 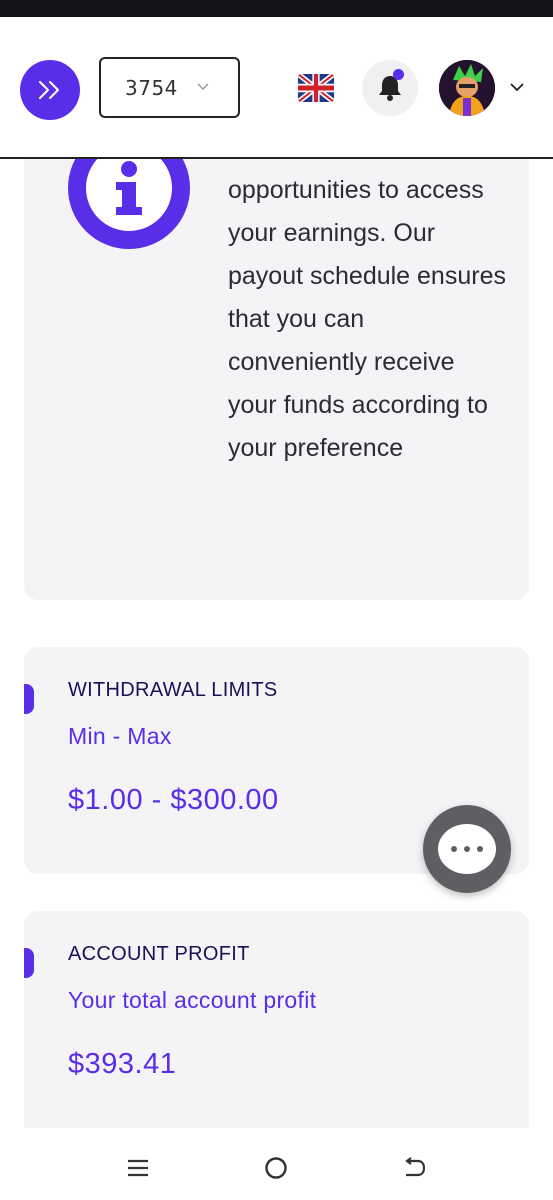 What do you see at coordinates (316, 88) in the screenshot?
I see `uk-flag-icon` at bounding box center [316, 88].